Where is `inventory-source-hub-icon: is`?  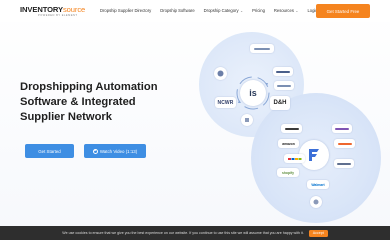 inventory-source-hub-icon: is is located at coordinates (253, 93).